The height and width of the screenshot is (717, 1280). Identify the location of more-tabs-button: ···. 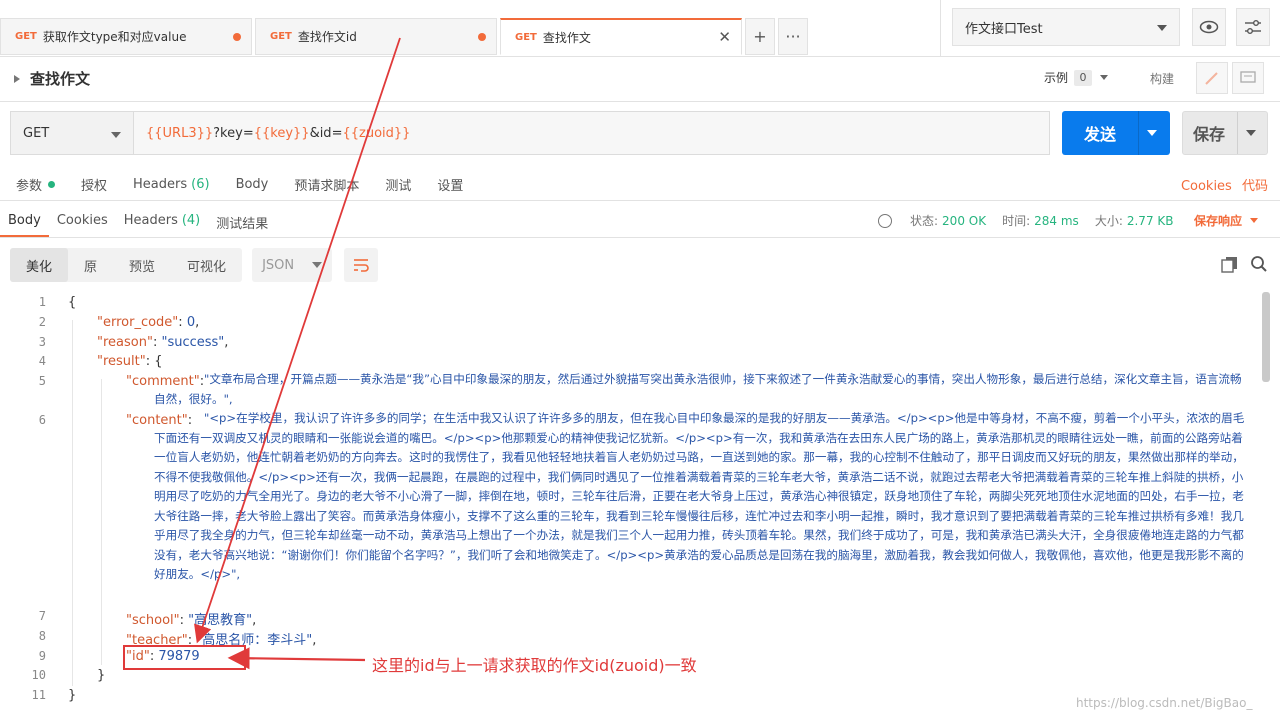
(793, 36).